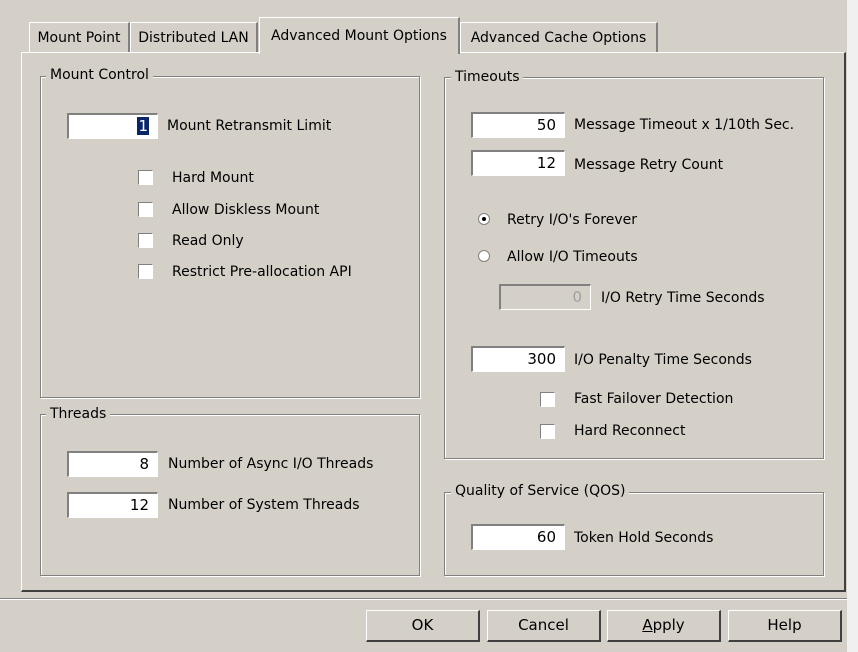 This screenshot has height=652, width=858. What do you see at coordinates (547, 431) in the screenshot?
I see `hard-reconnect-checkbox` at bounding box center [547, 431].